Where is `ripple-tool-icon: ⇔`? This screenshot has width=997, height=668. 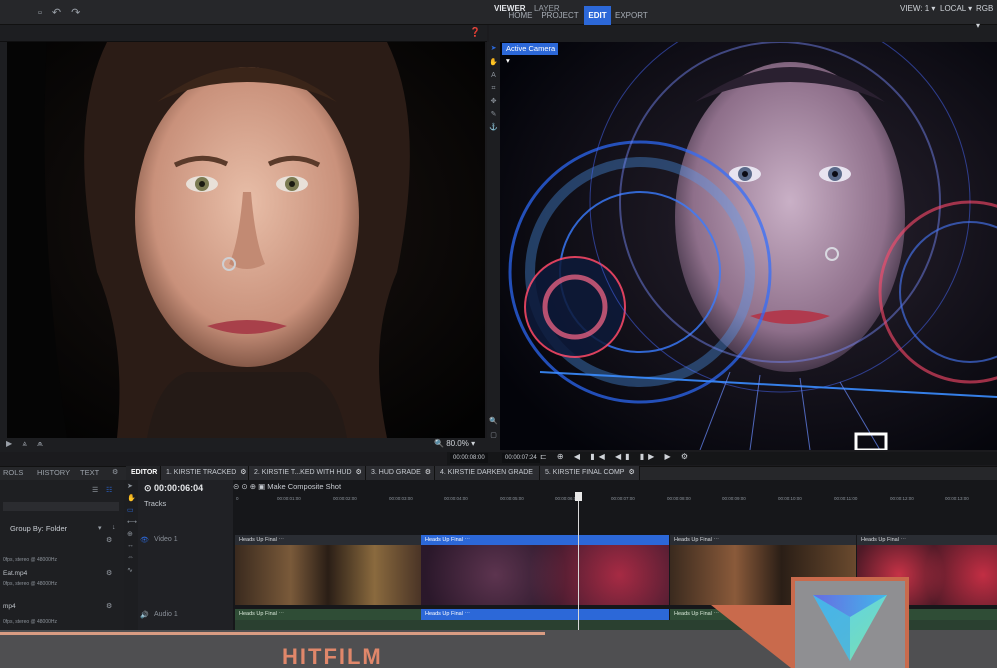 ripple-tool-icon: ⇔ is located at coordinates (130, 557).